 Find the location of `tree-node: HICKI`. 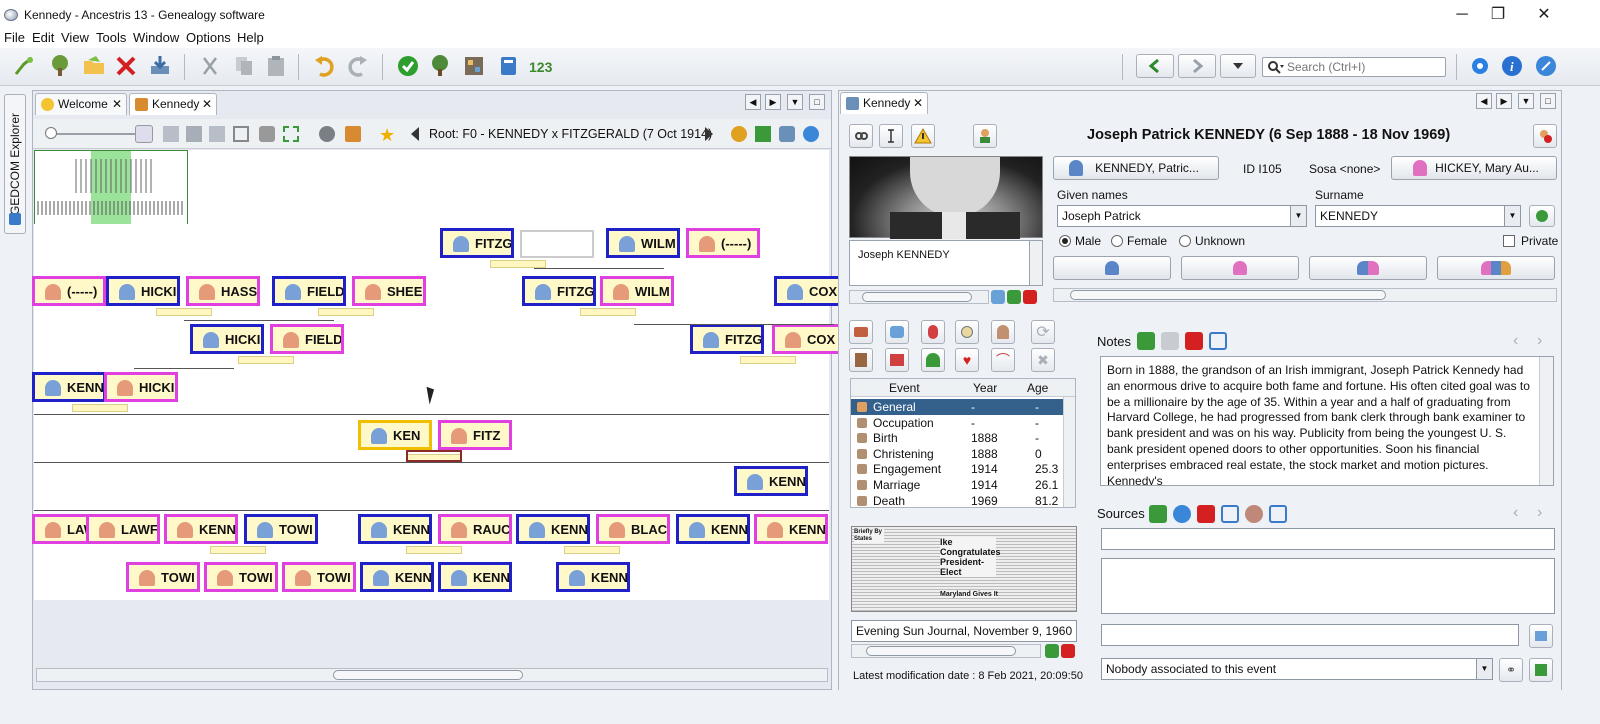

tree-node: HICKI is located at coordinates (141, 387).